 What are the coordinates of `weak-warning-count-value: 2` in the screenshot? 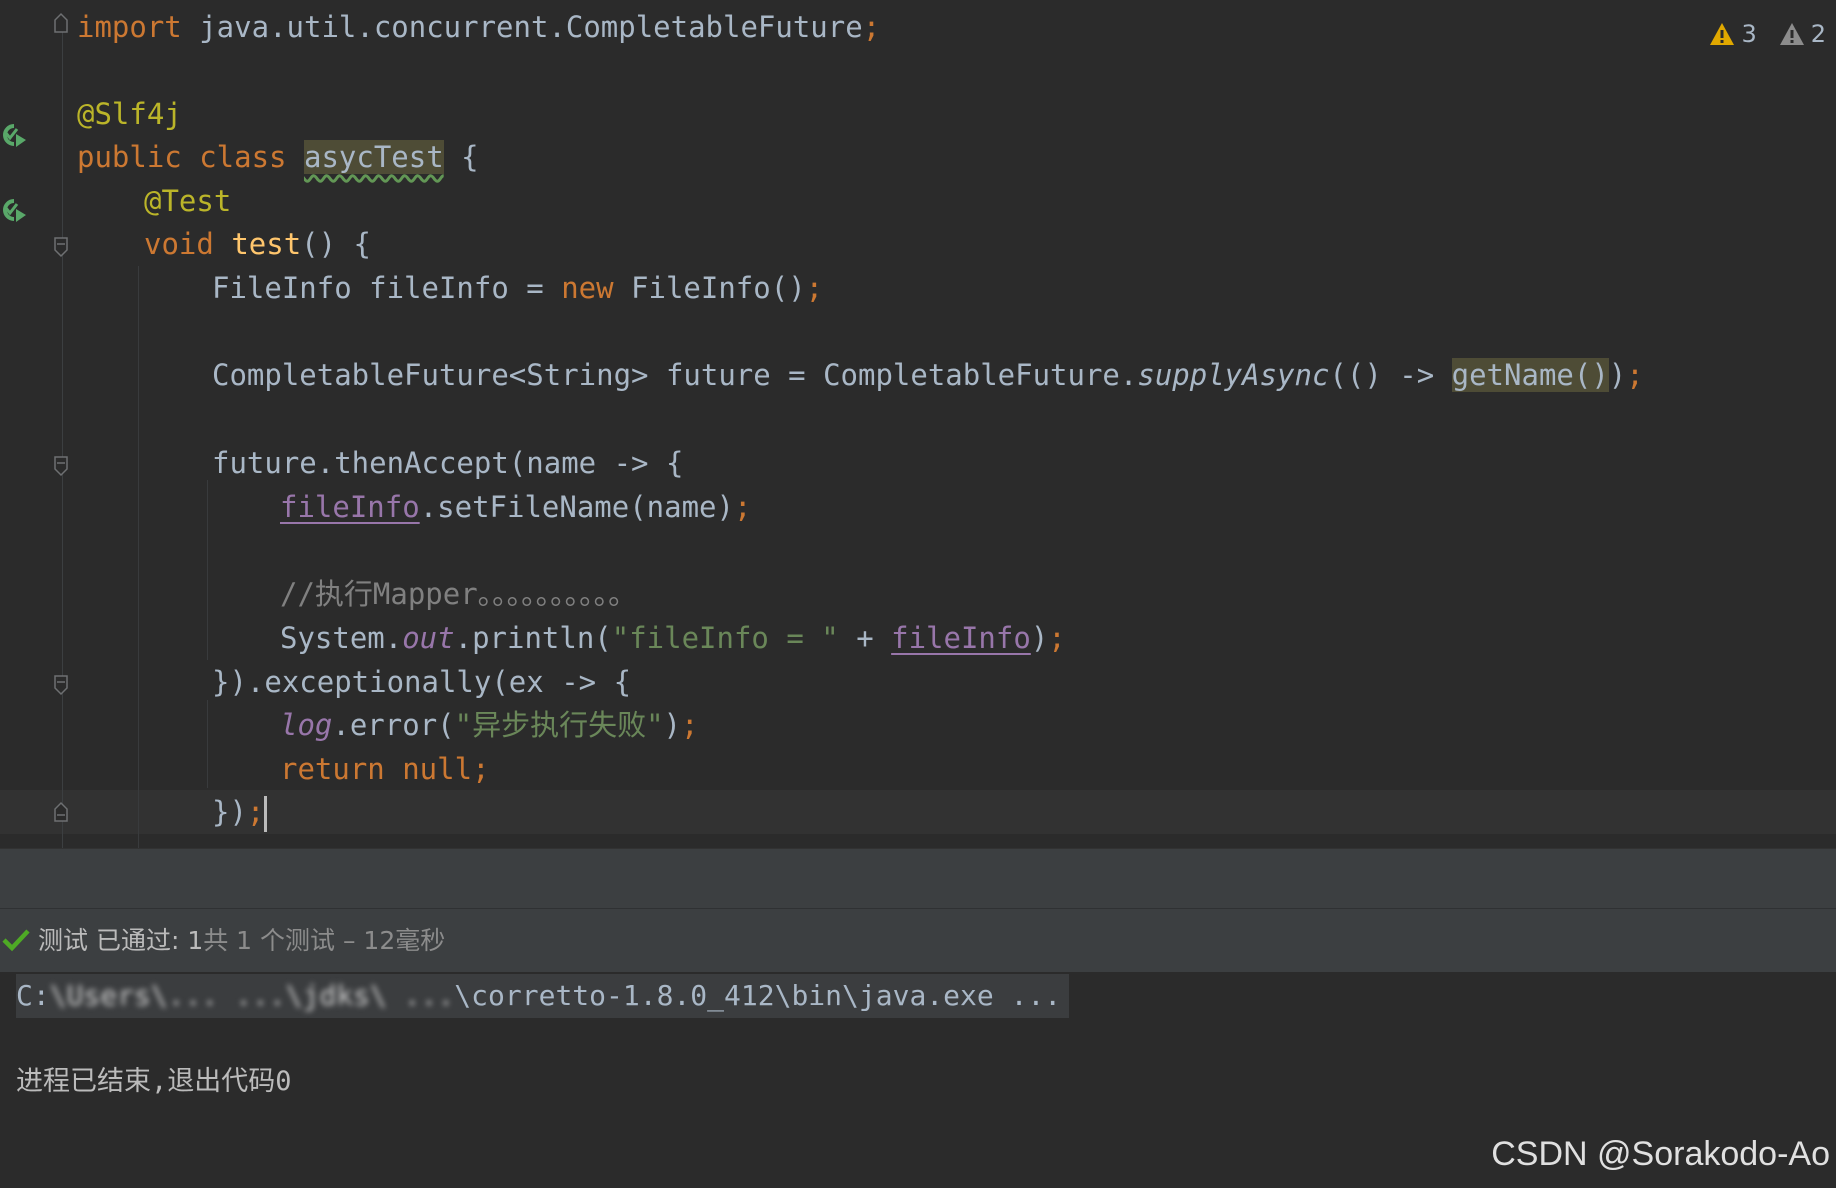 It's located at (1818, 34).